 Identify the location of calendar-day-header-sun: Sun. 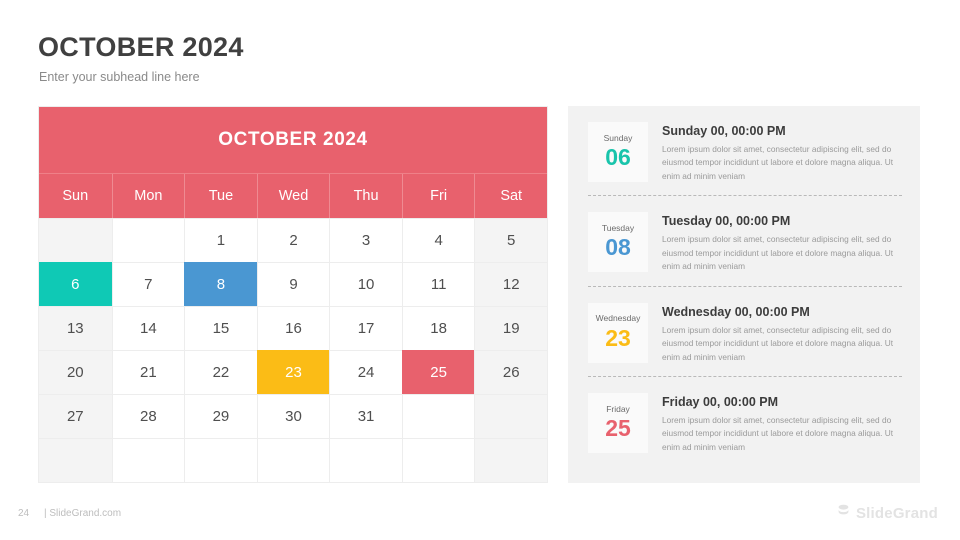
(75, 196).